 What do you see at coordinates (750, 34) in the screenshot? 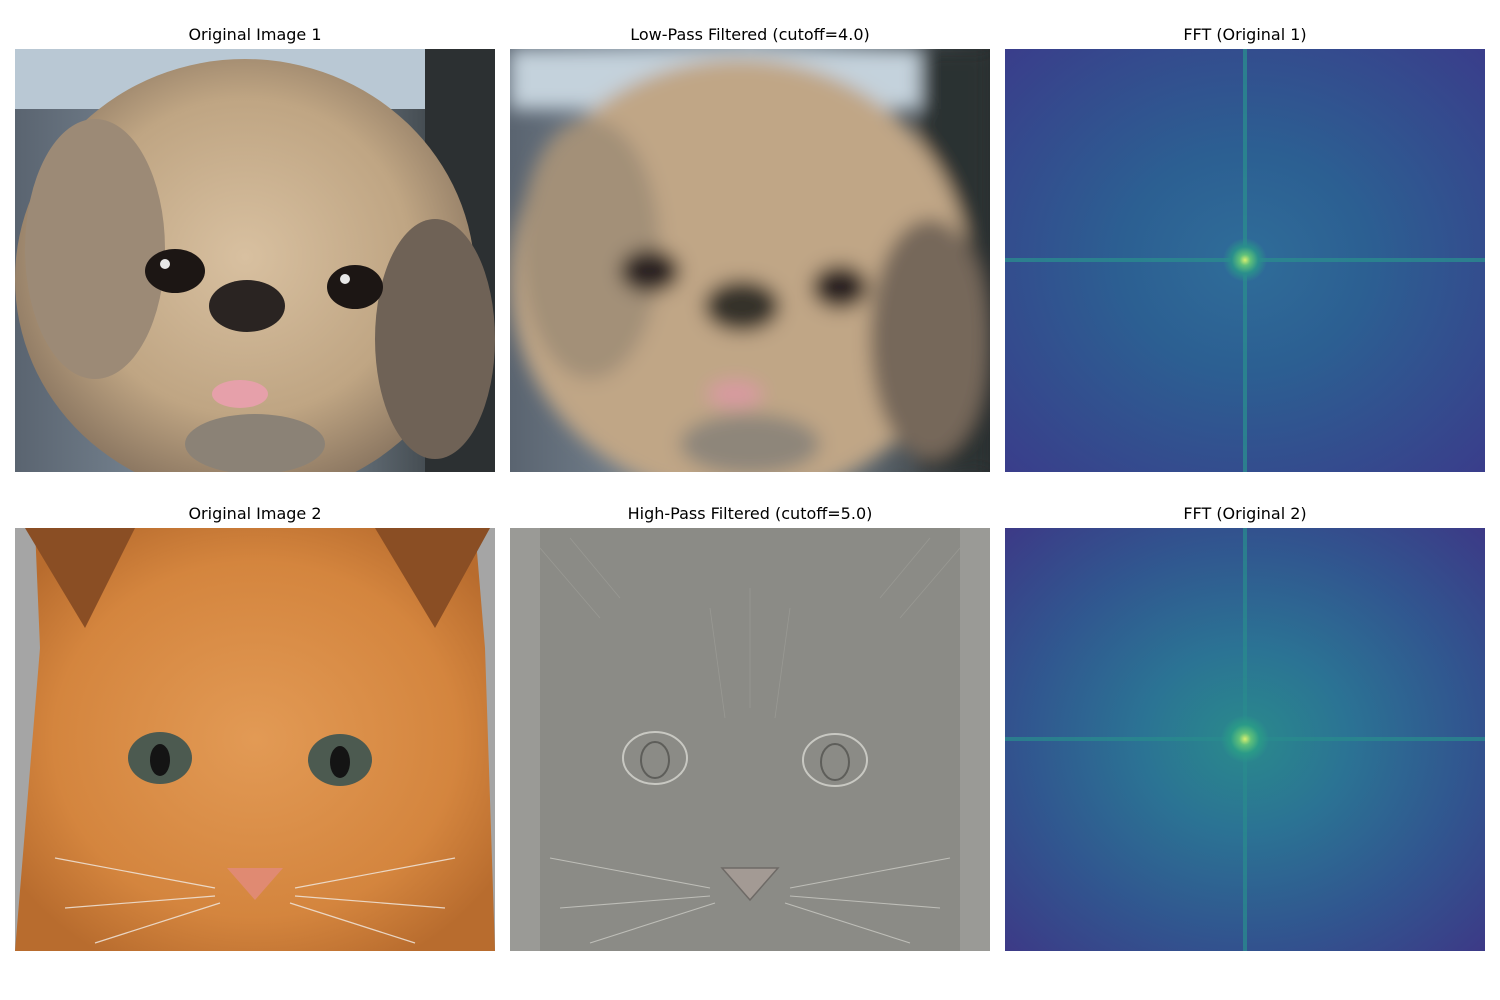
I see `panel-title: Low-Pass Filtered (cutoff=4.0)` at bounding box center [750, 34].